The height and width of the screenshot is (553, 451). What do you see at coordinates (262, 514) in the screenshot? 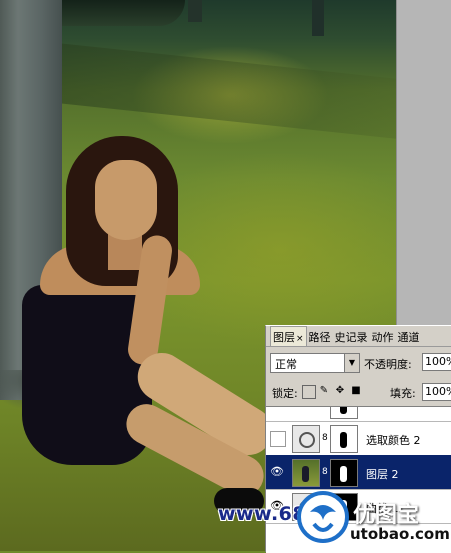
I see `watermark-url: www.68` at bounding box center [262, 514].